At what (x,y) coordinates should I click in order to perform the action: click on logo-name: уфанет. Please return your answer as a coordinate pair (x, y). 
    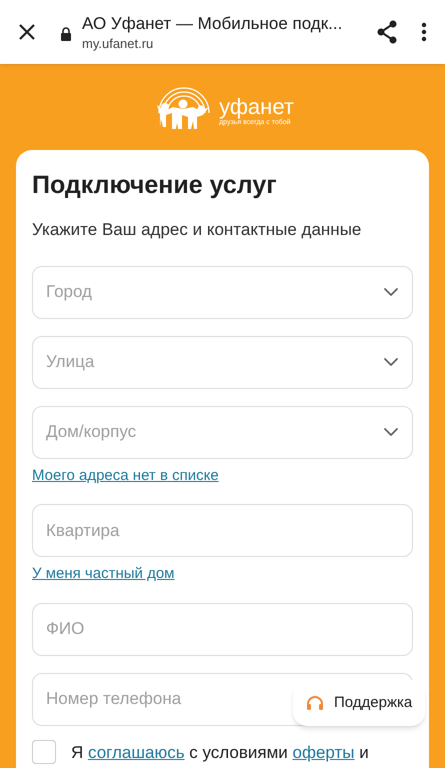
    Looking at the image, I should click on (256, 107).